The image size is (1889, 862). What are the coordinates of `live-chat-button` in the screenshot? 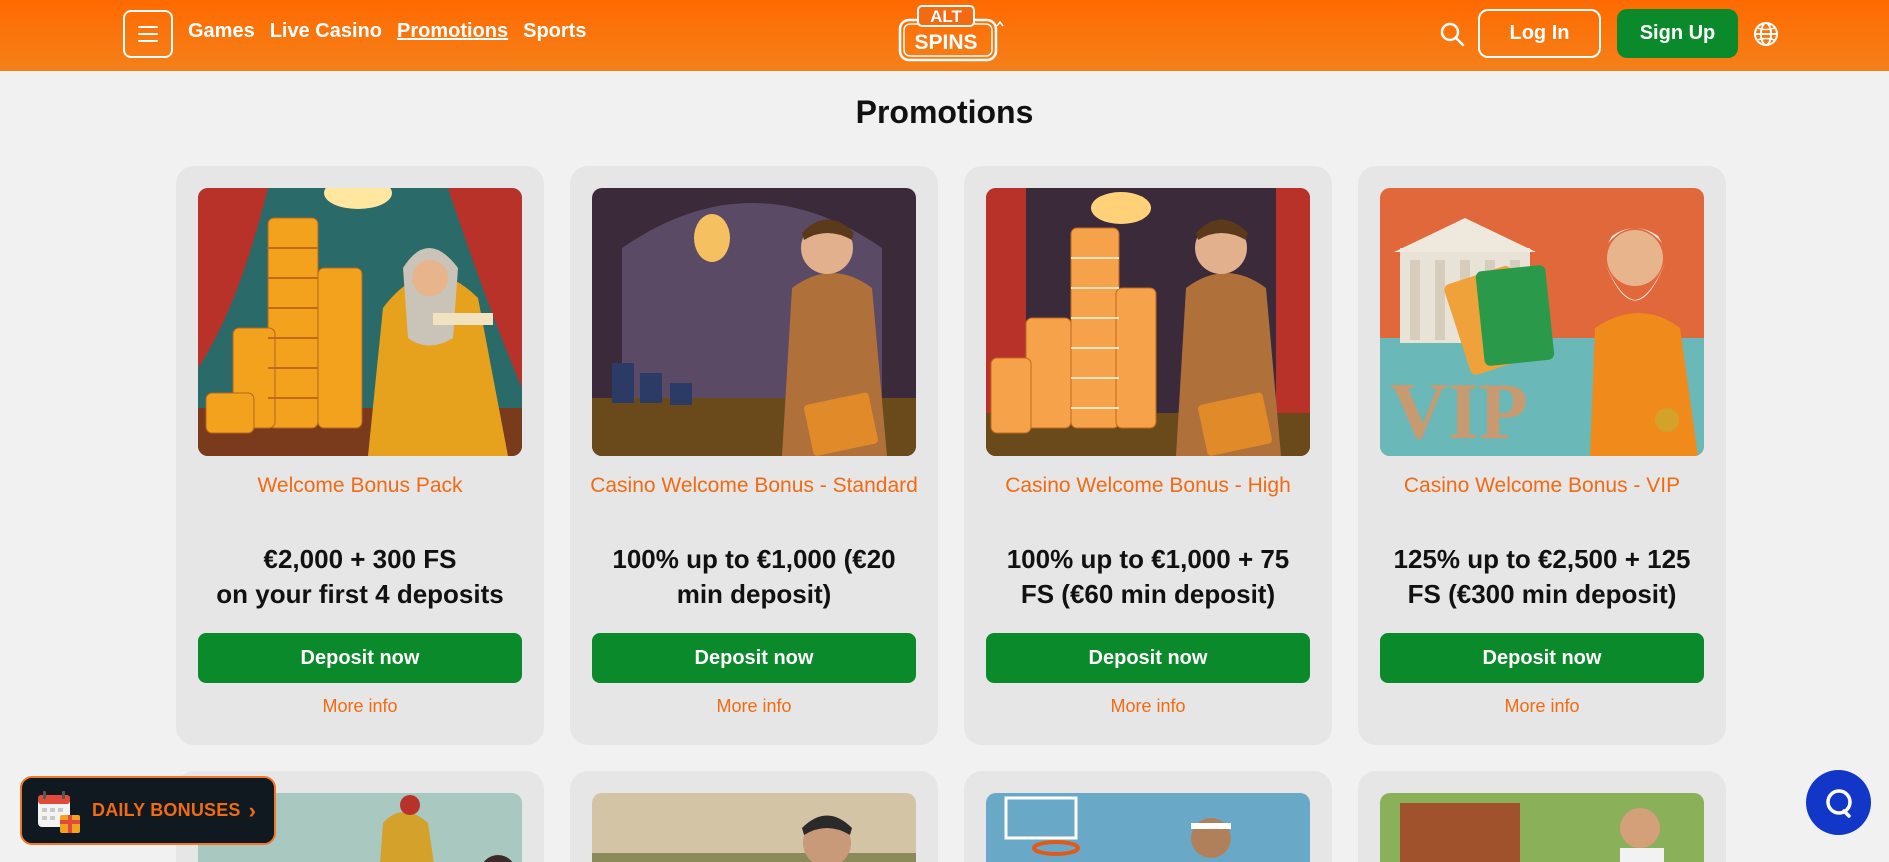 It's located at (1838, 802).